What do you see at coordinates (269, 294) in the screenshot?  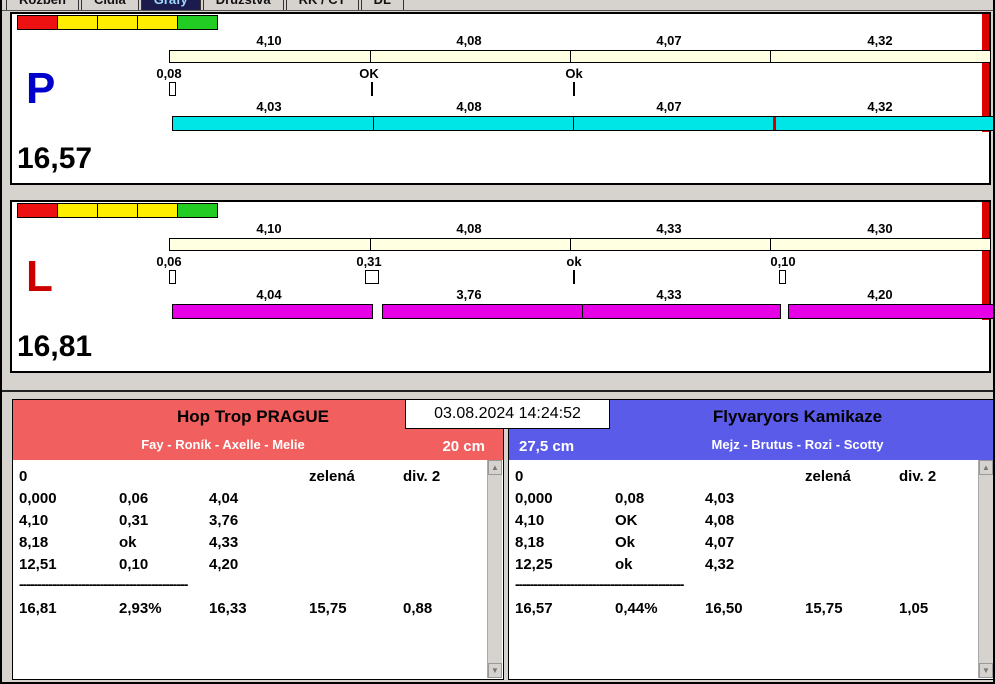 I see `split-value: 4,04` at bounding box center [269, 294].